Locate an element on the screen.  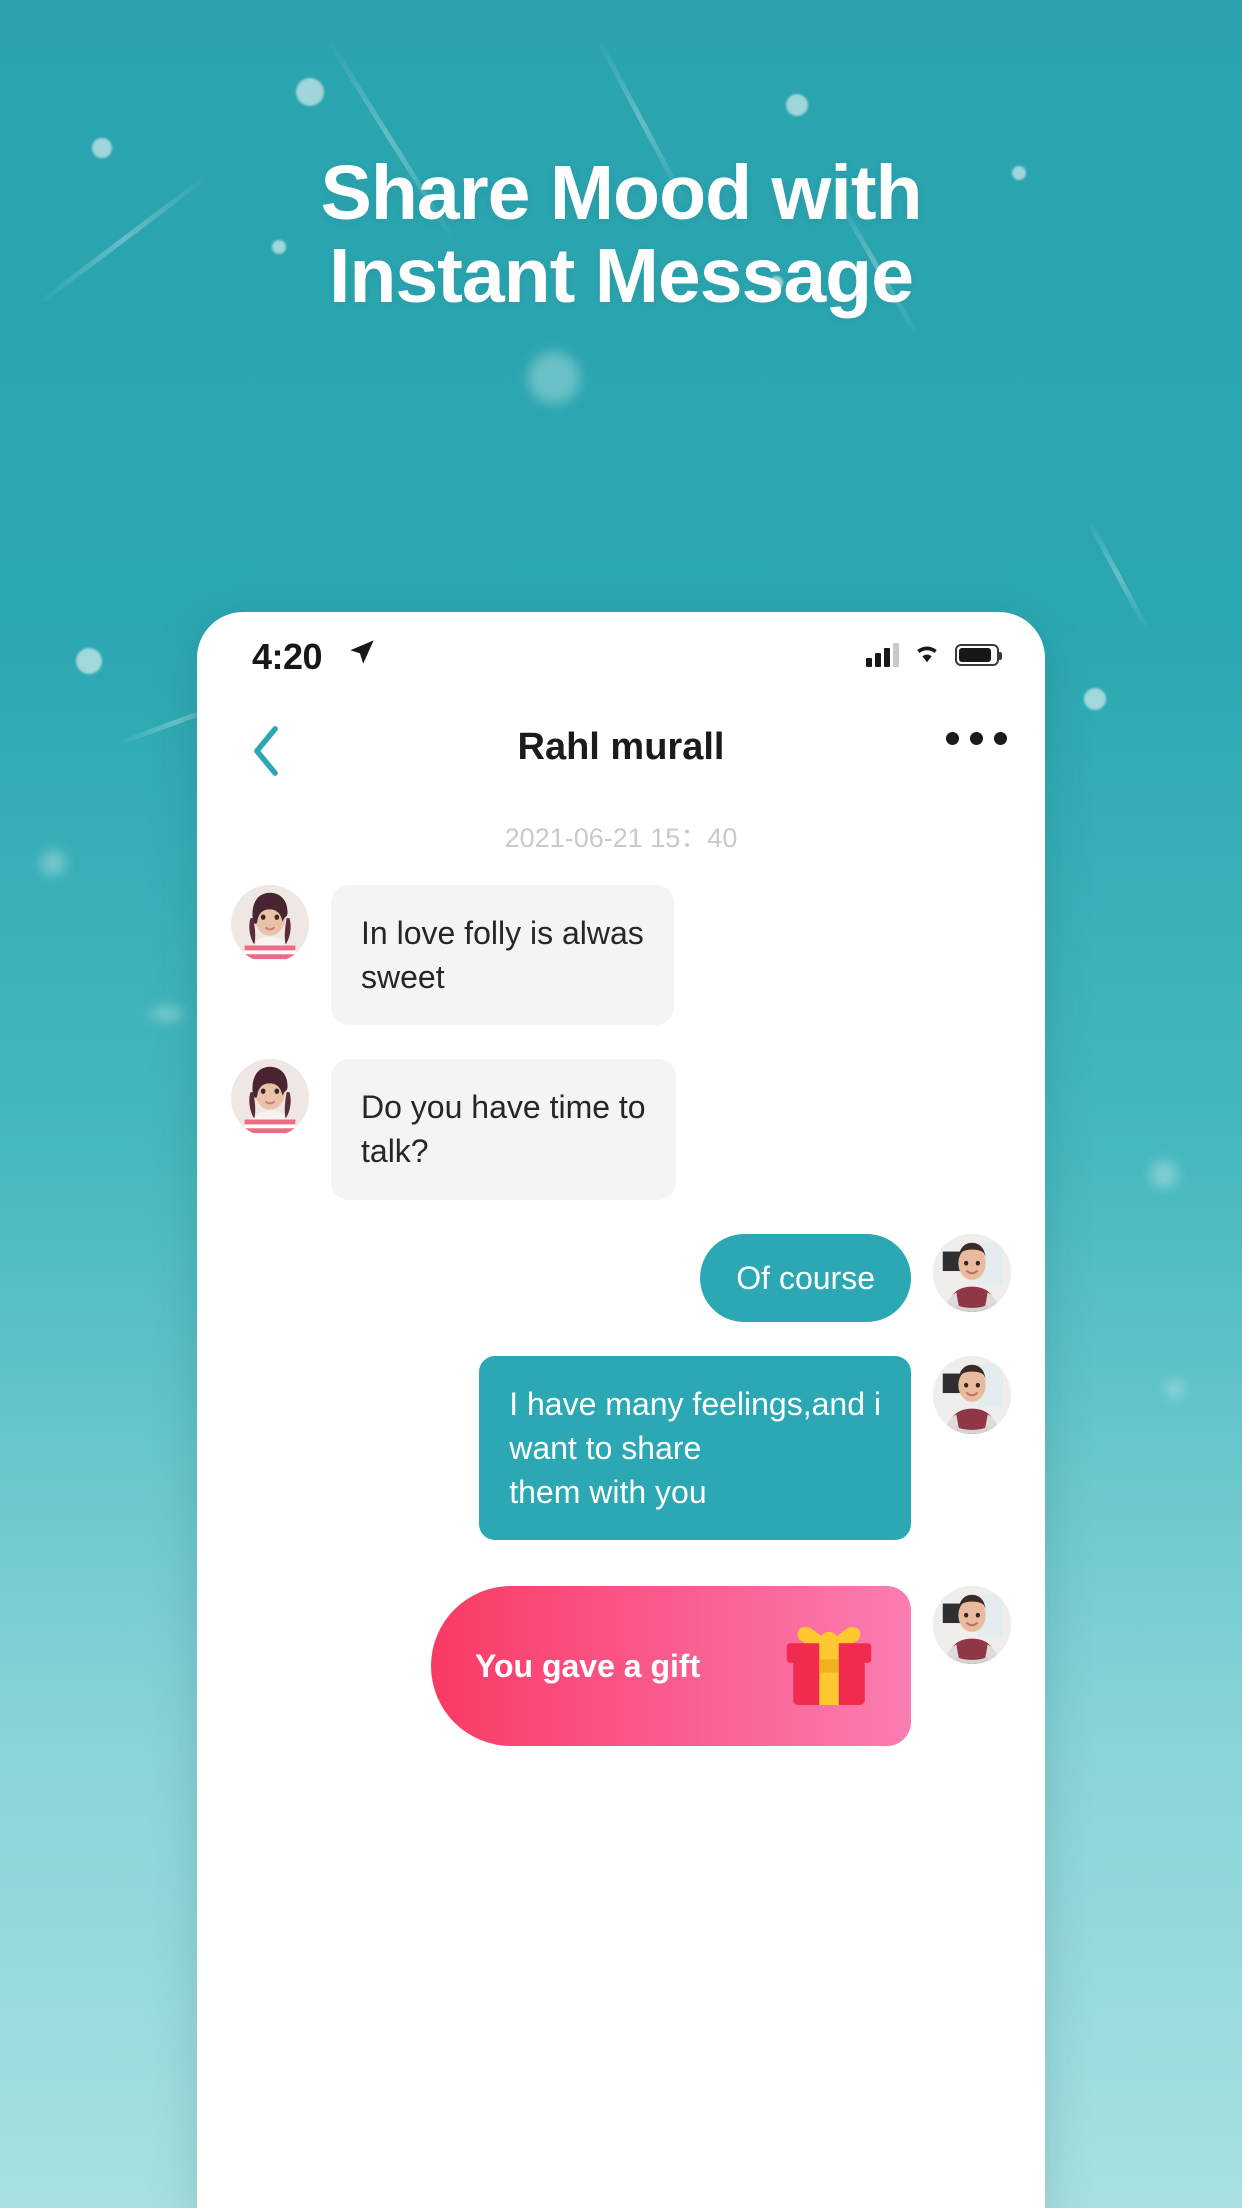
chat-message-row: In love folly is alwas sweet is located at coordinates (621, 955).